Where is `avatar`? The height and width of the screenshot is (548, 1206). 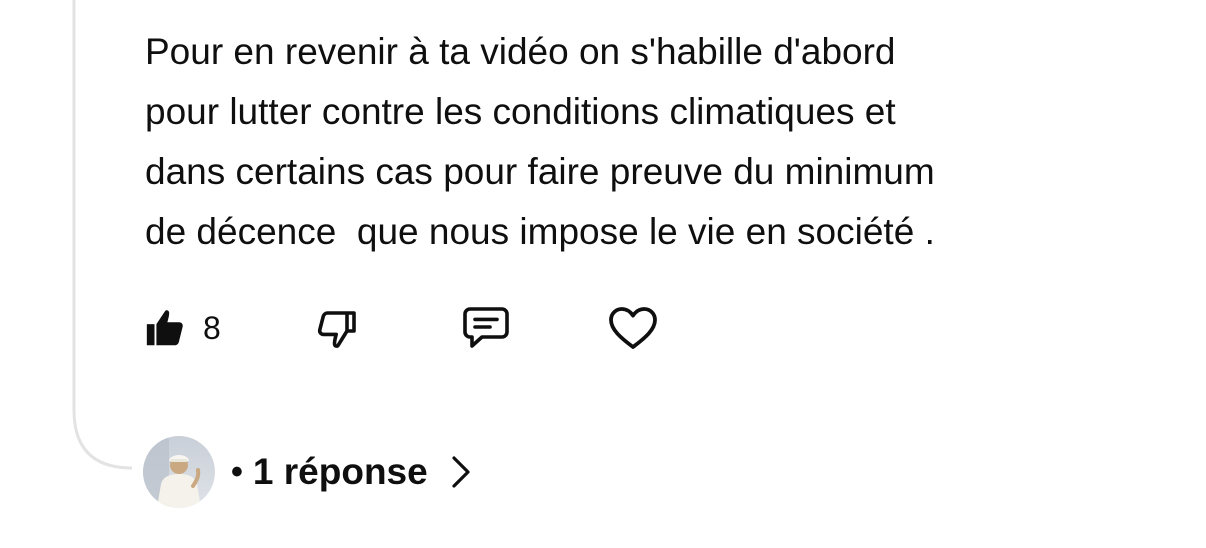 avatar is located at coordinates (179, 472).